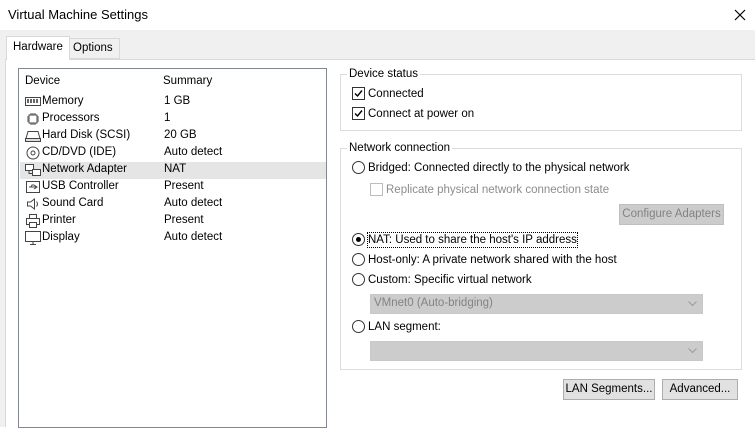 Image resolution: width=755 pixels, height=428 pixels. Describe the element at coordinates (93, 48) in the screenshot. I see `tab-options: Options` at that location.